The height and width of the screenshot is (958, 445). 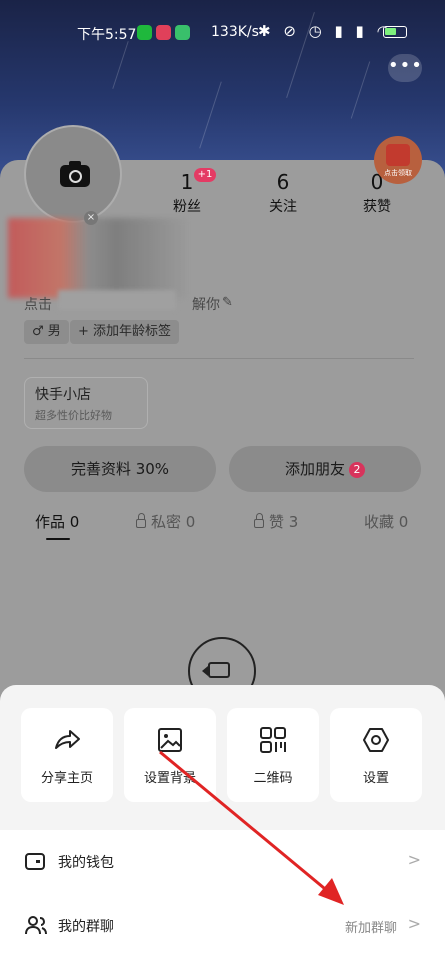 I want to click on group-icon, so click(x=36, y=925).